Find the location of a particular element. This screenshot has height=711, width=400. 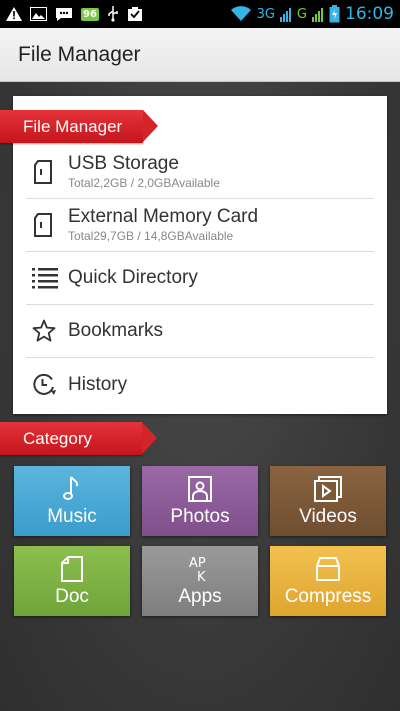

status-notifications: 96 is located at coordinates (74, 14).